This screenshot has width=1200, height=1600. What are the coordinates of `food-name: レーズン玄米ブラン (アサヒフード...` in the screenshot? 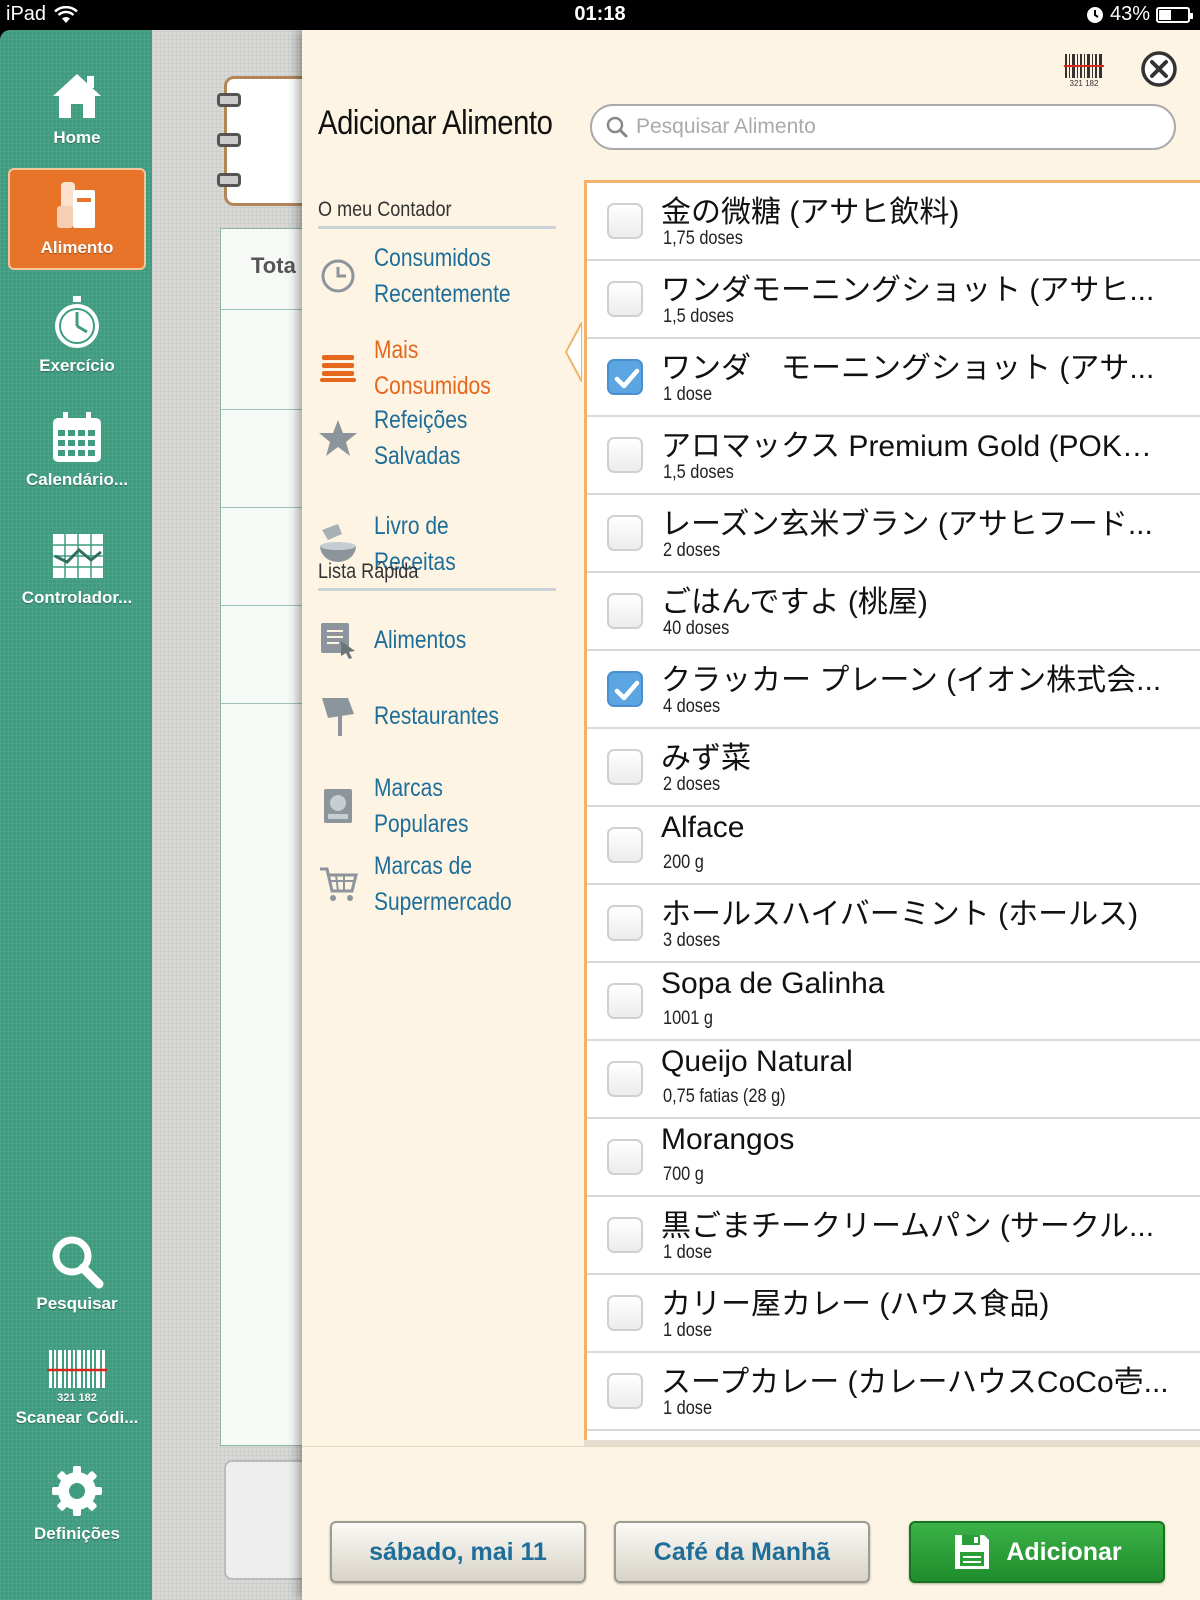 It's located at (907, 524).